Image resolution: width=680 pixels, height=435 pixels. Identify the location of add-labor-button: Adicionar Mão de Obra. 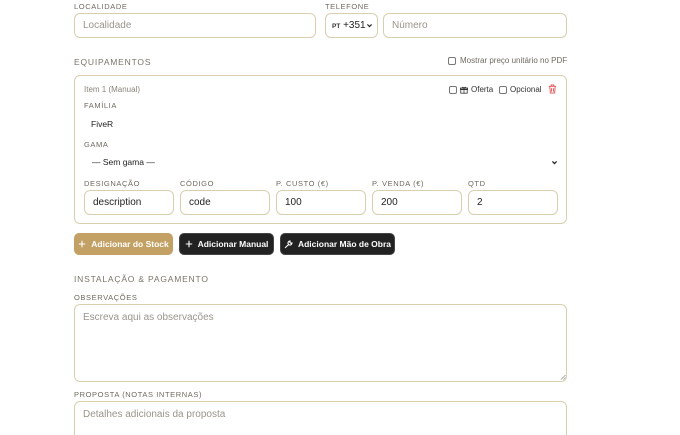
(337, 244).